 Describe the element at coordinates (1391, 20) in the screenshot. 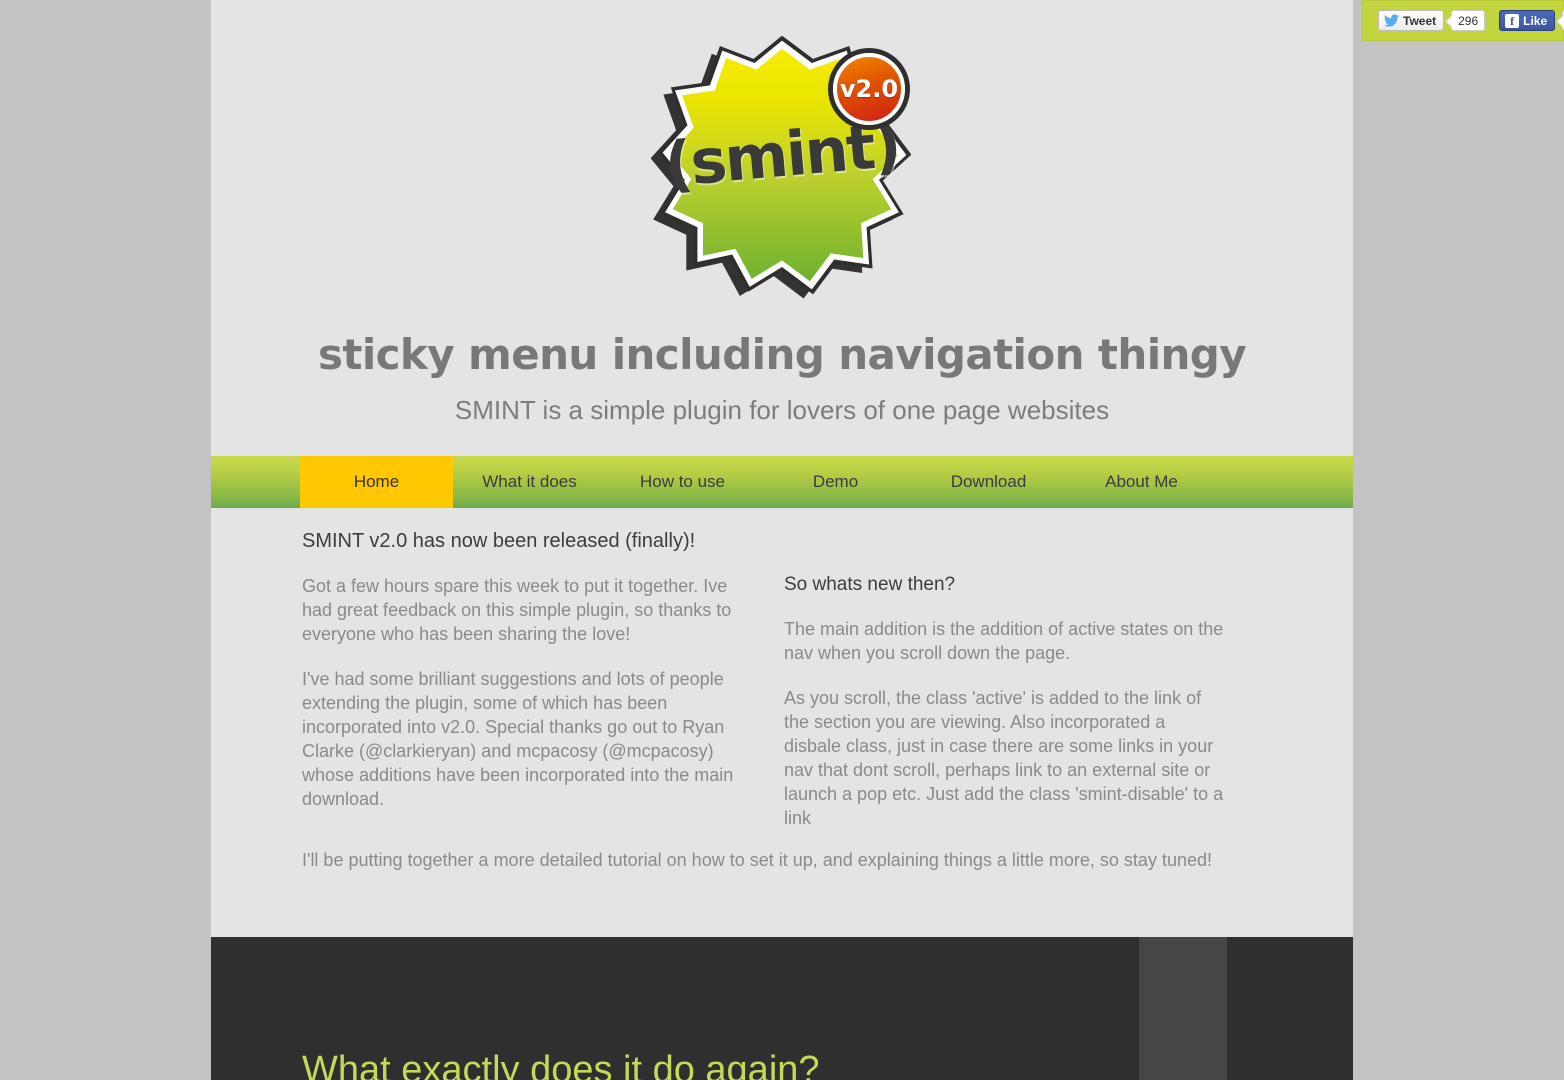

I see `twitter-bird-icon` at that location.